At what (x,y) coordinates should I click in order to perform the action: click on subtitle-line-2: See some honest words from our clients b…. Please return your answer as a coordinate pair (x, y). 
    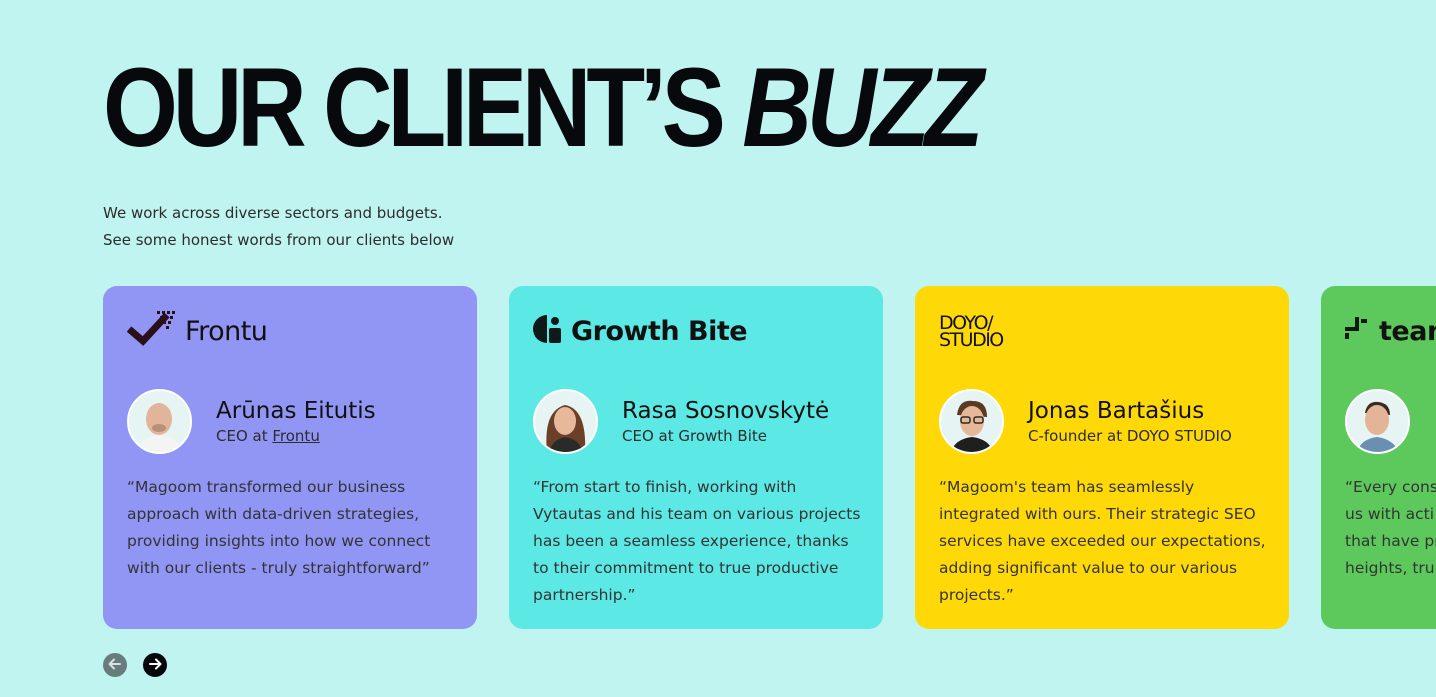
    Looking at the image, I should click on (279, 240).